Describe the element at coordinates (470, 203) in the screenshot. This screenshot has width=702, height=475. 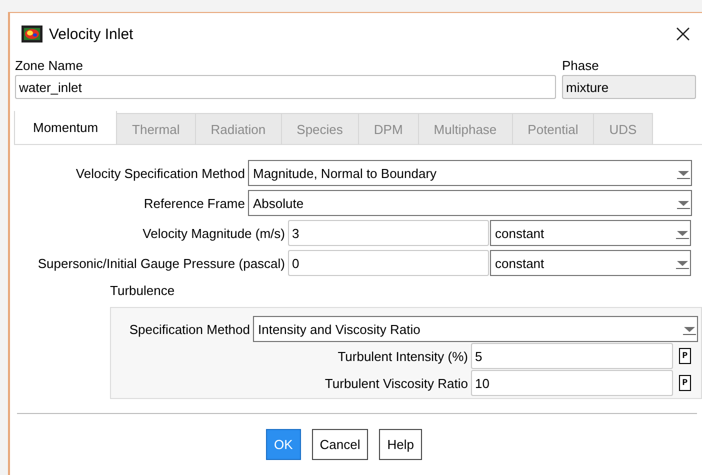
I see `dropdown: Absolute` at that location.